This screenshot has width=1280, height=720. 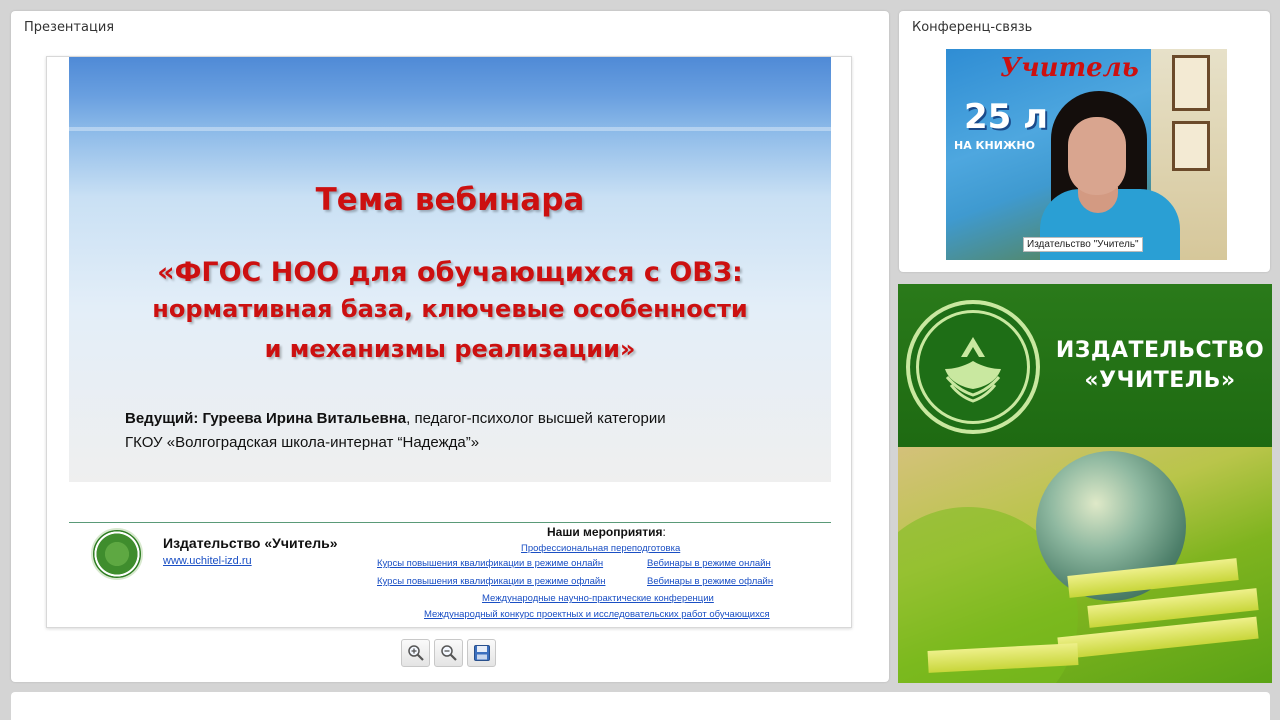 I want to click on zoom-out-button, so click(x=448, y=653).